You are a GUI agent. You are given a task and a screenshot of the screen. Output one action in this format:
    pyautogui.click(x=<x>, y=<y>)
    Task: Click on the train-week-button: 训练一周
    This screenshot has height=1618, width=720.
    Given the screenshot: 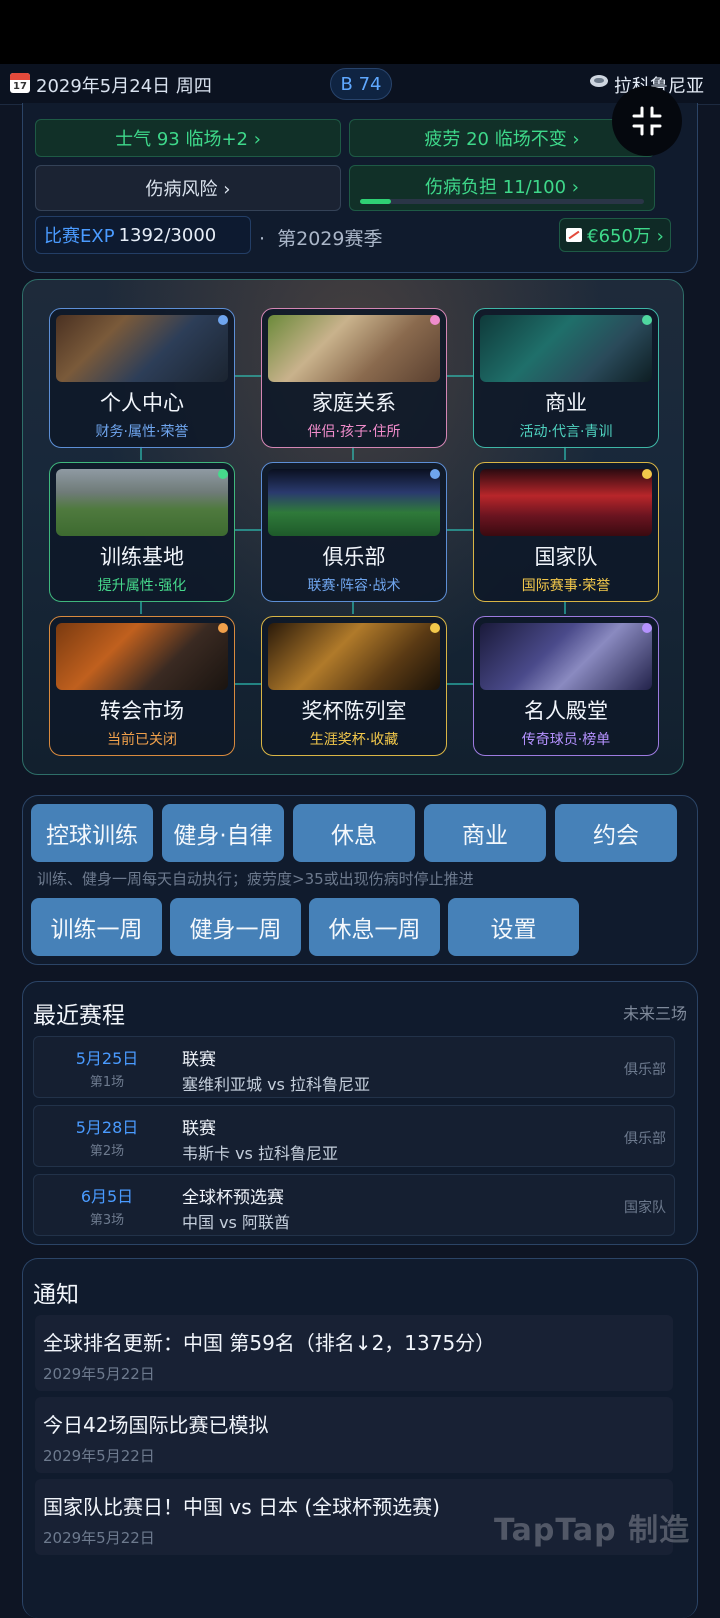 What is the action you would take?
    pyautogui.click(x=96, y=927)
    